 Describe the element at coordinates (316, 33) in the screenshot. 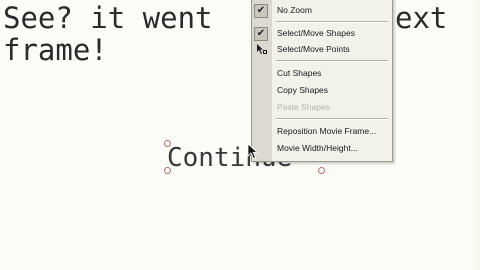

I see `menu-item-label: Select/Move Shapes` at that location.